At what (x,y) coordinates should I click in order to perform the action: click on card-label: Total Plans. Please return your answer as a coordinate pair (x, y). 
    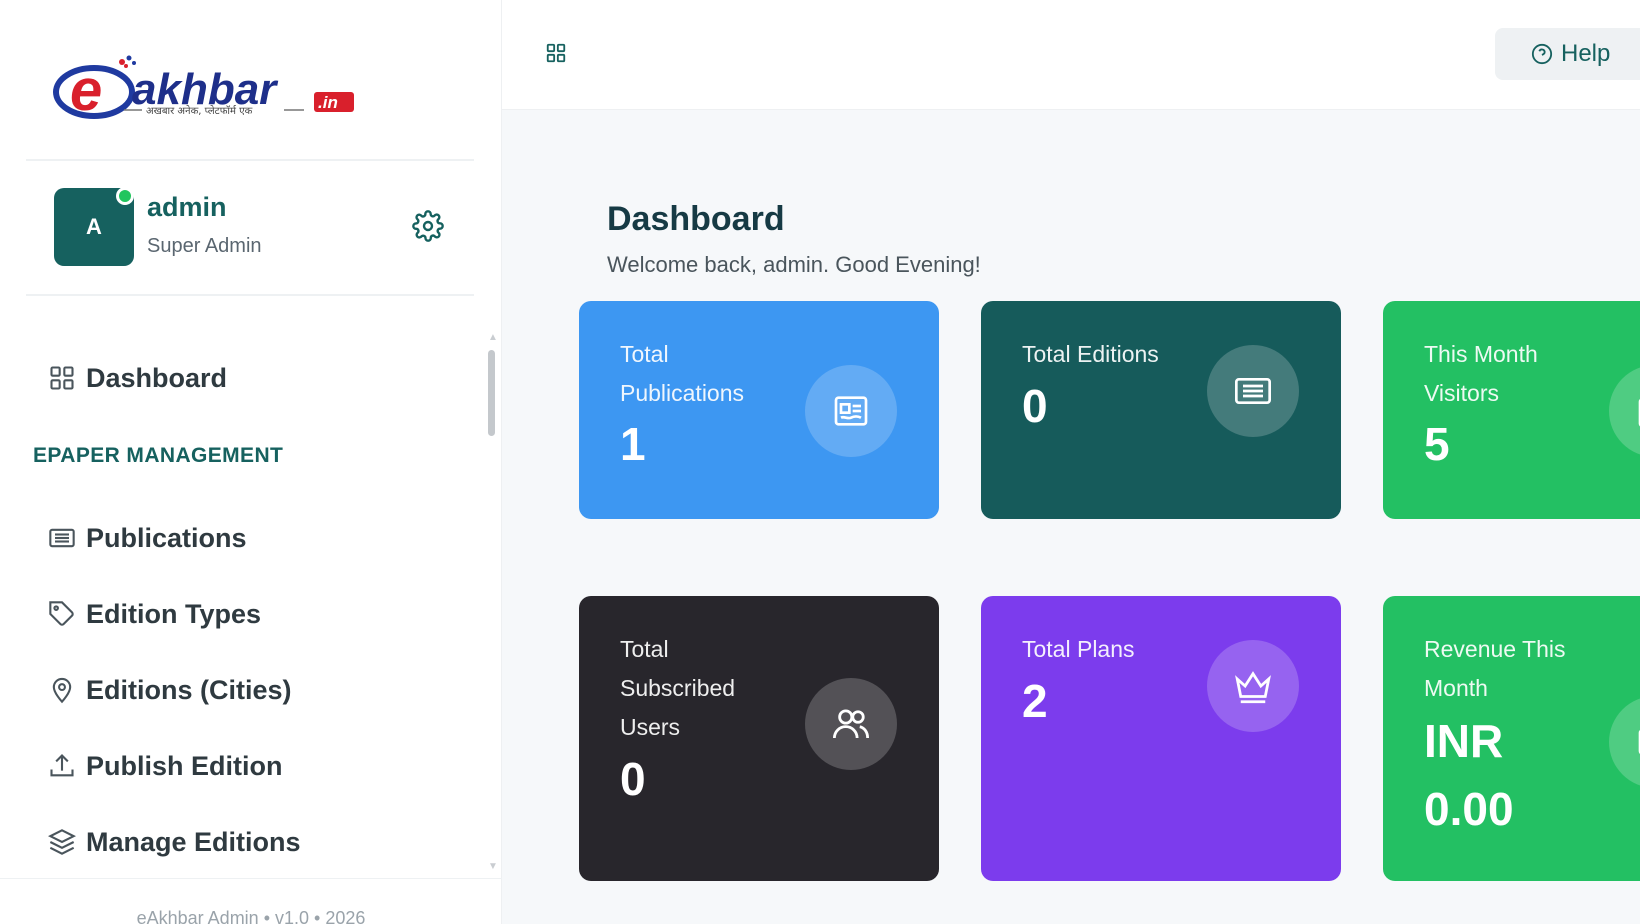
    Looking at the image, I should click on (1078, 649).